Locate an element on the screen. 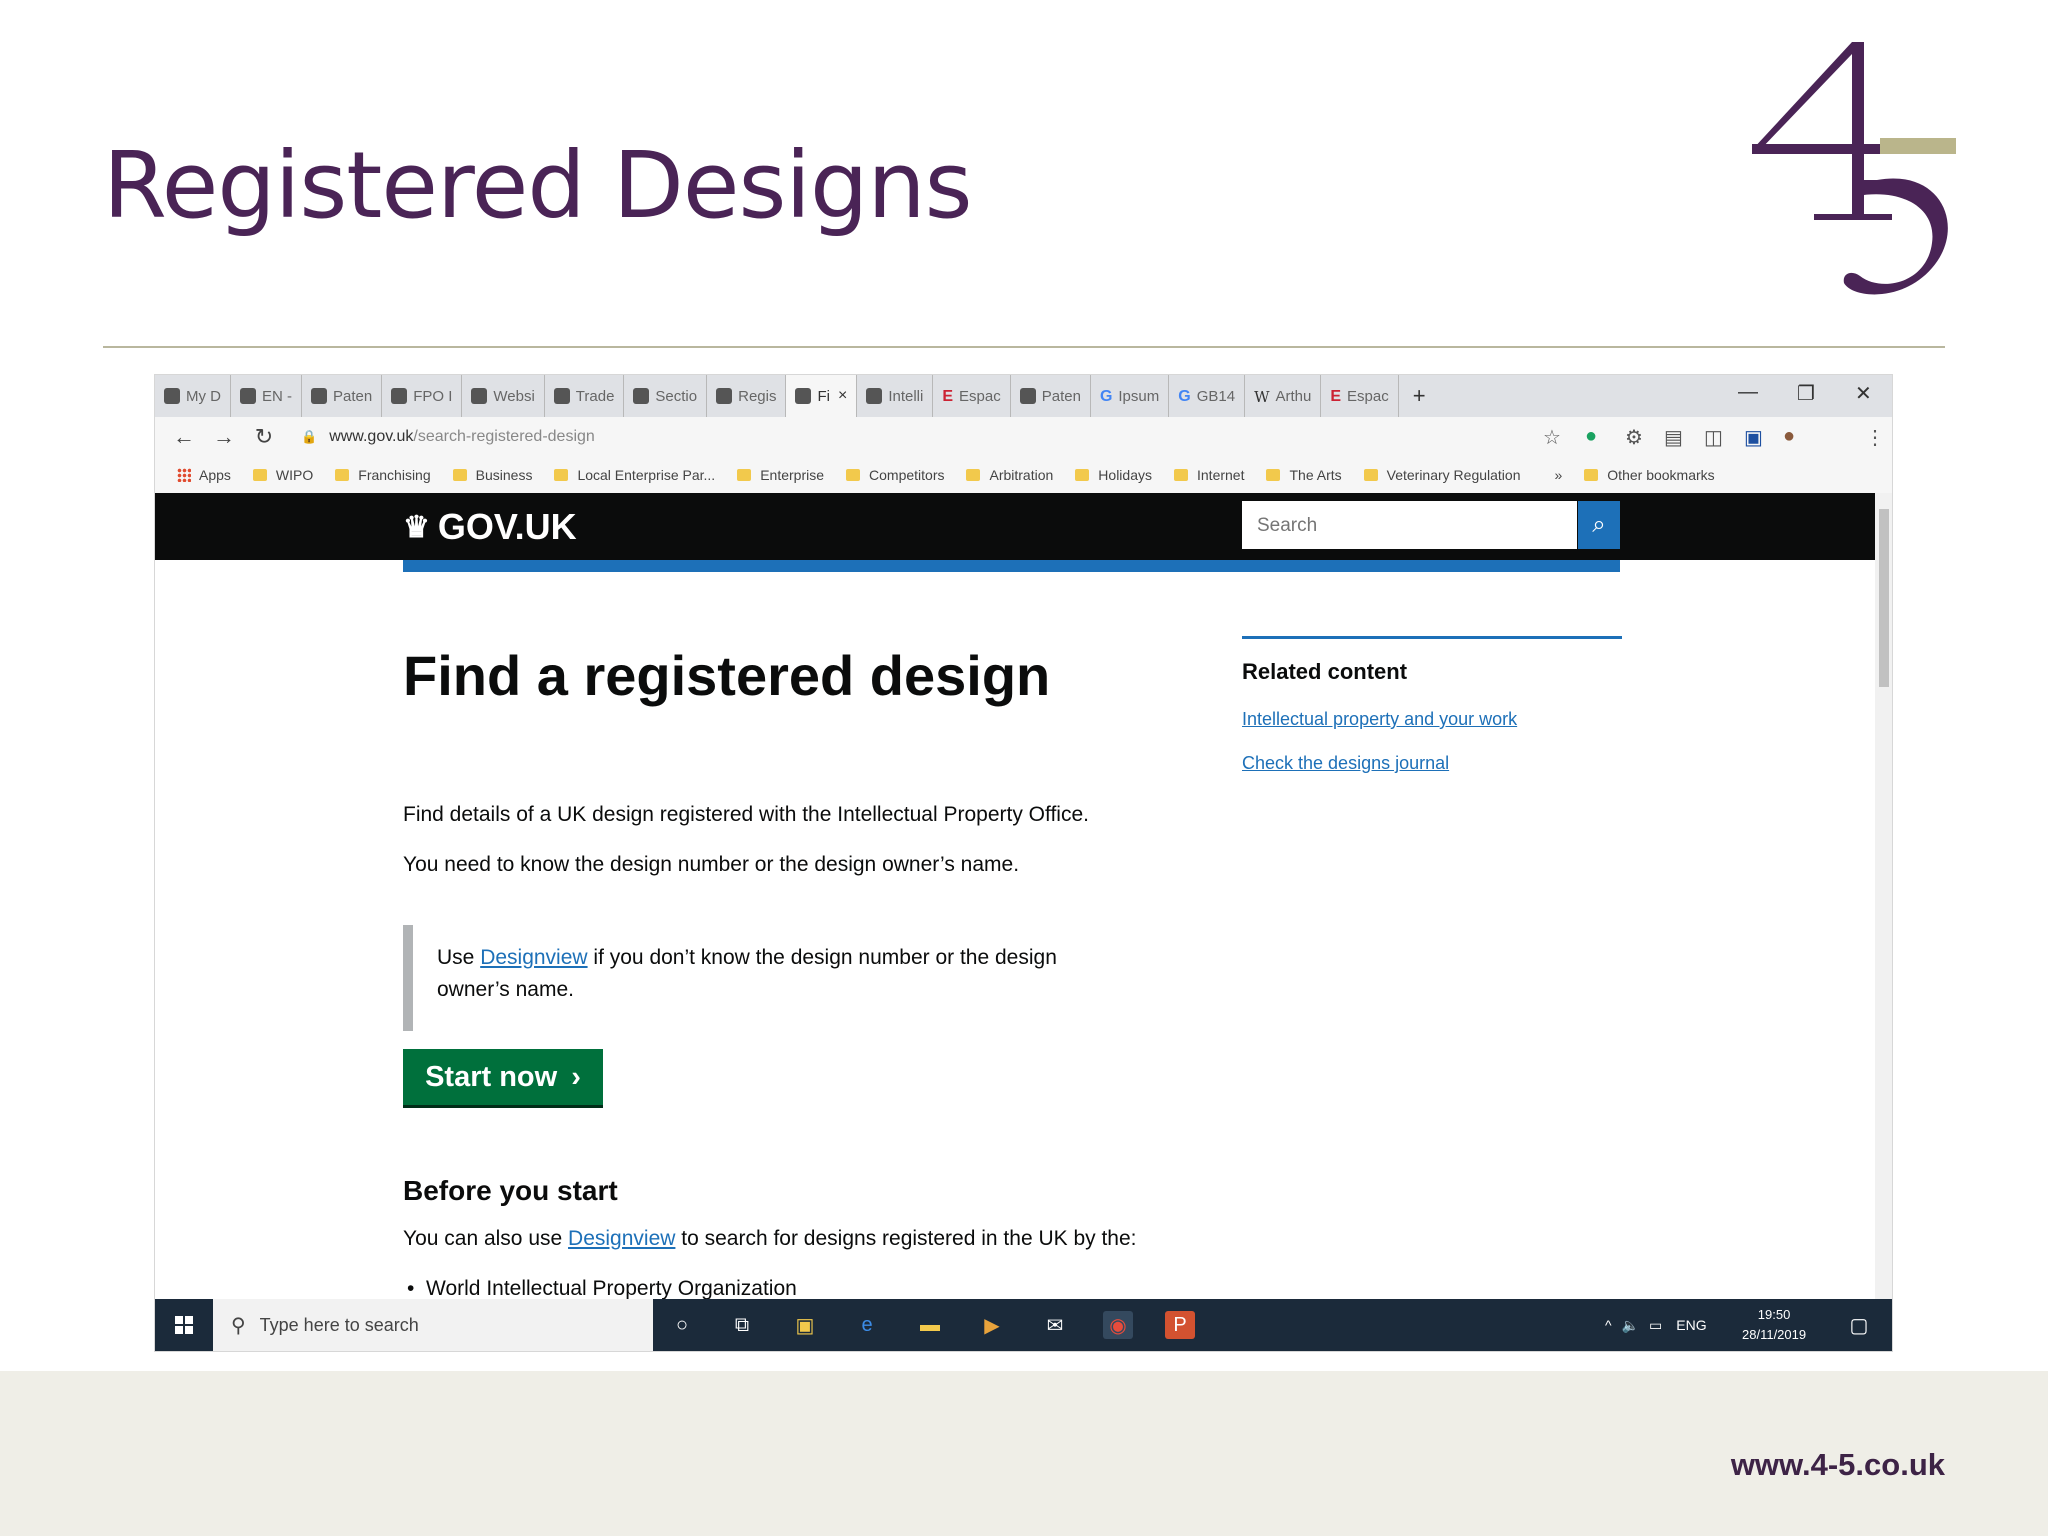  bookmark-folder: Arbitration is located at coordinates (1009, 475).